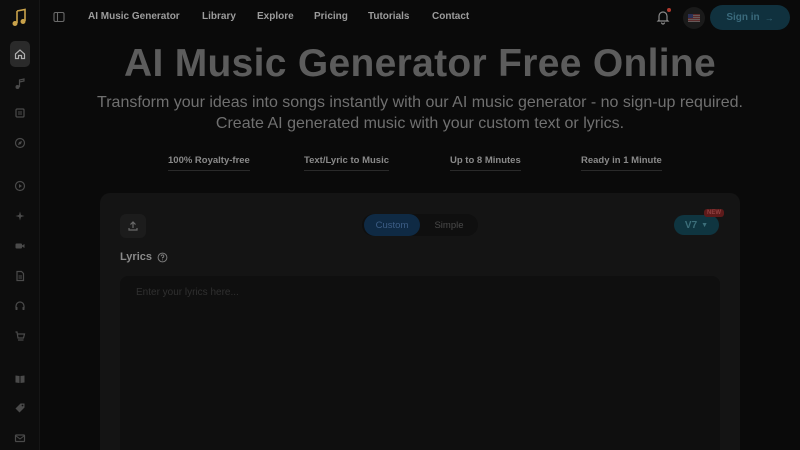 This screenshot has height=450, width=800. I want to click on sign-in-label: Sign in, so click(743, 17).